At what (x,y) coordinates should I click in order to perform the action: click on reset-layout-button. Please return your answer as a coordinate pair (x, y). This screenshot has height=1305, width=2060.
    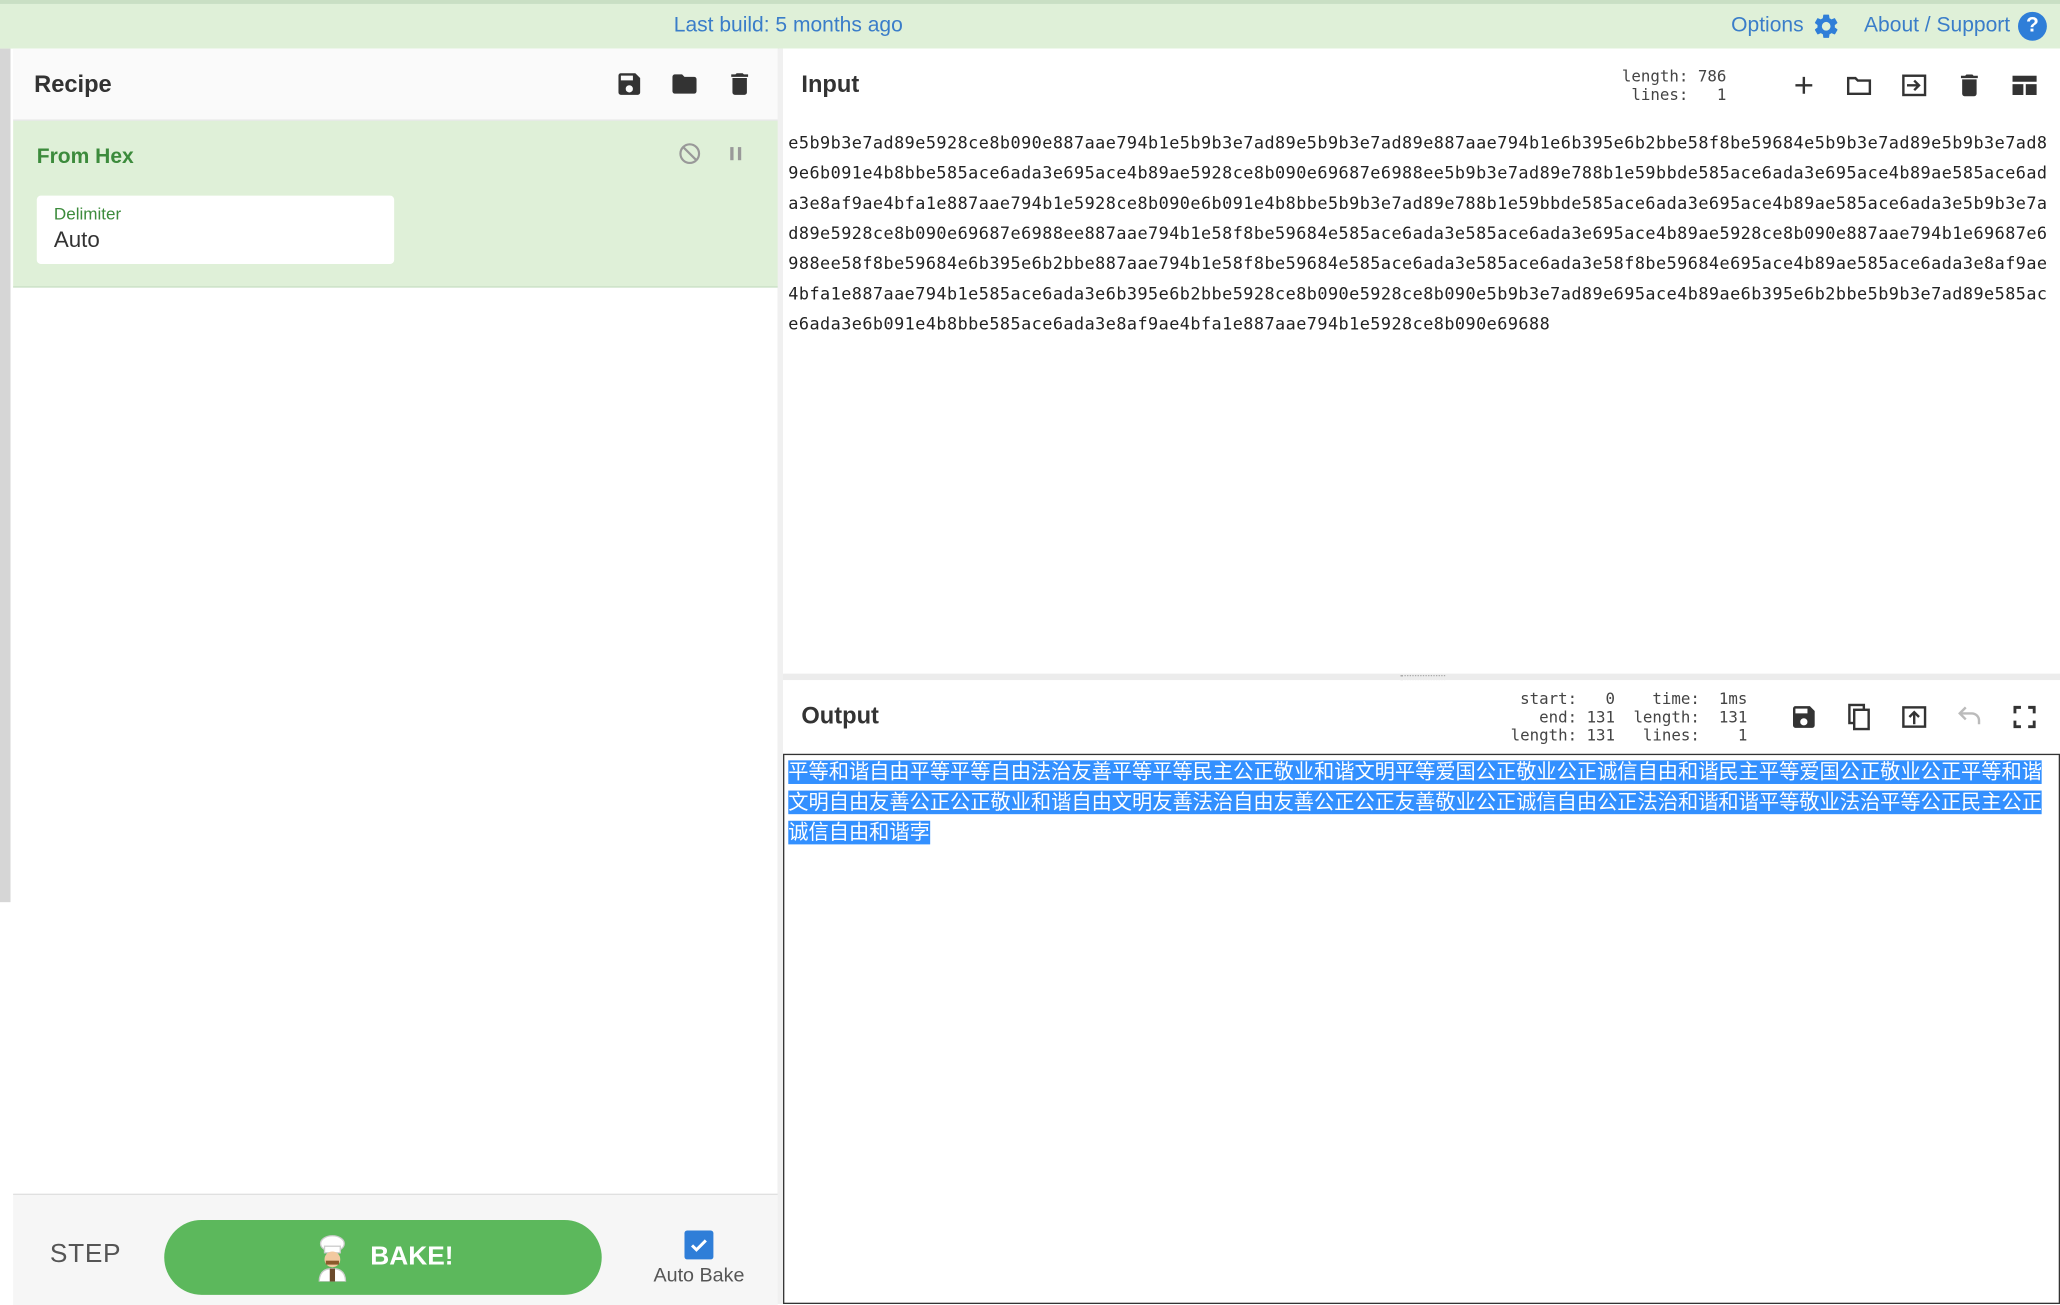
    Looking at the image, I should click on (2024, 85).